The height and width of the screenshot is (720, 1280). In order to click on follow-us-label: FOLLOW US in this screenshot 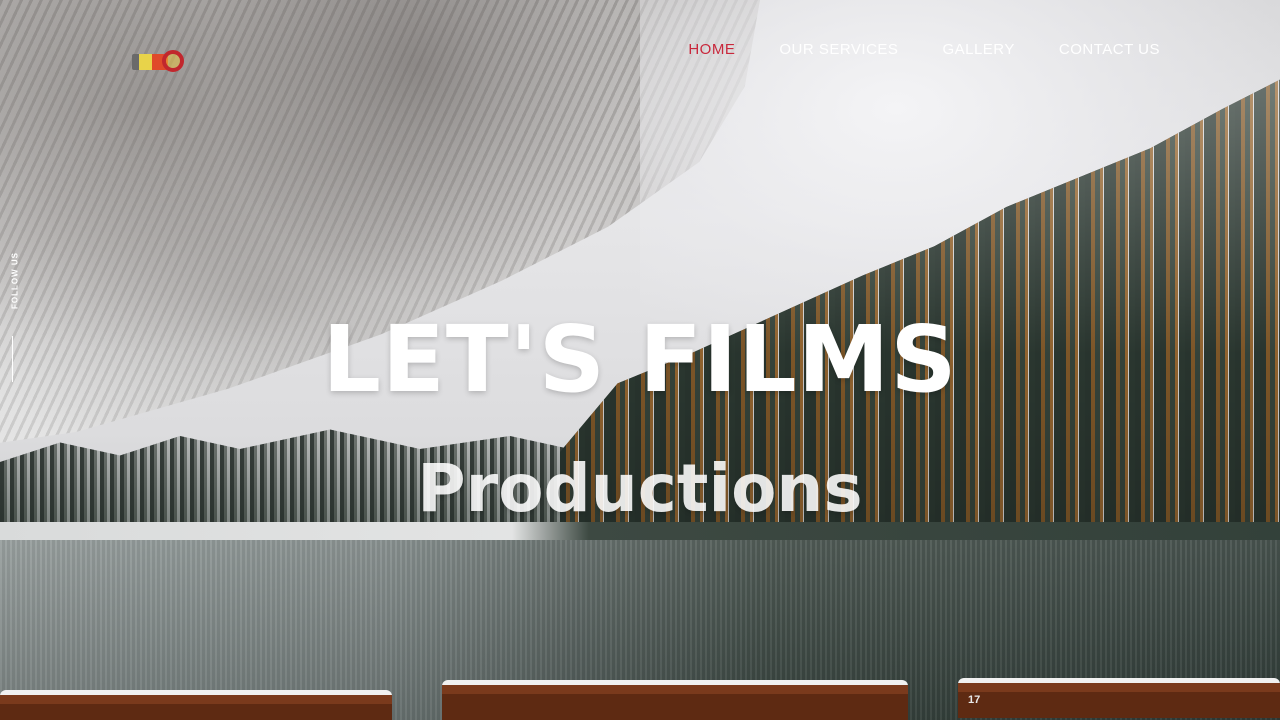, I will do `click(15, 280)`.